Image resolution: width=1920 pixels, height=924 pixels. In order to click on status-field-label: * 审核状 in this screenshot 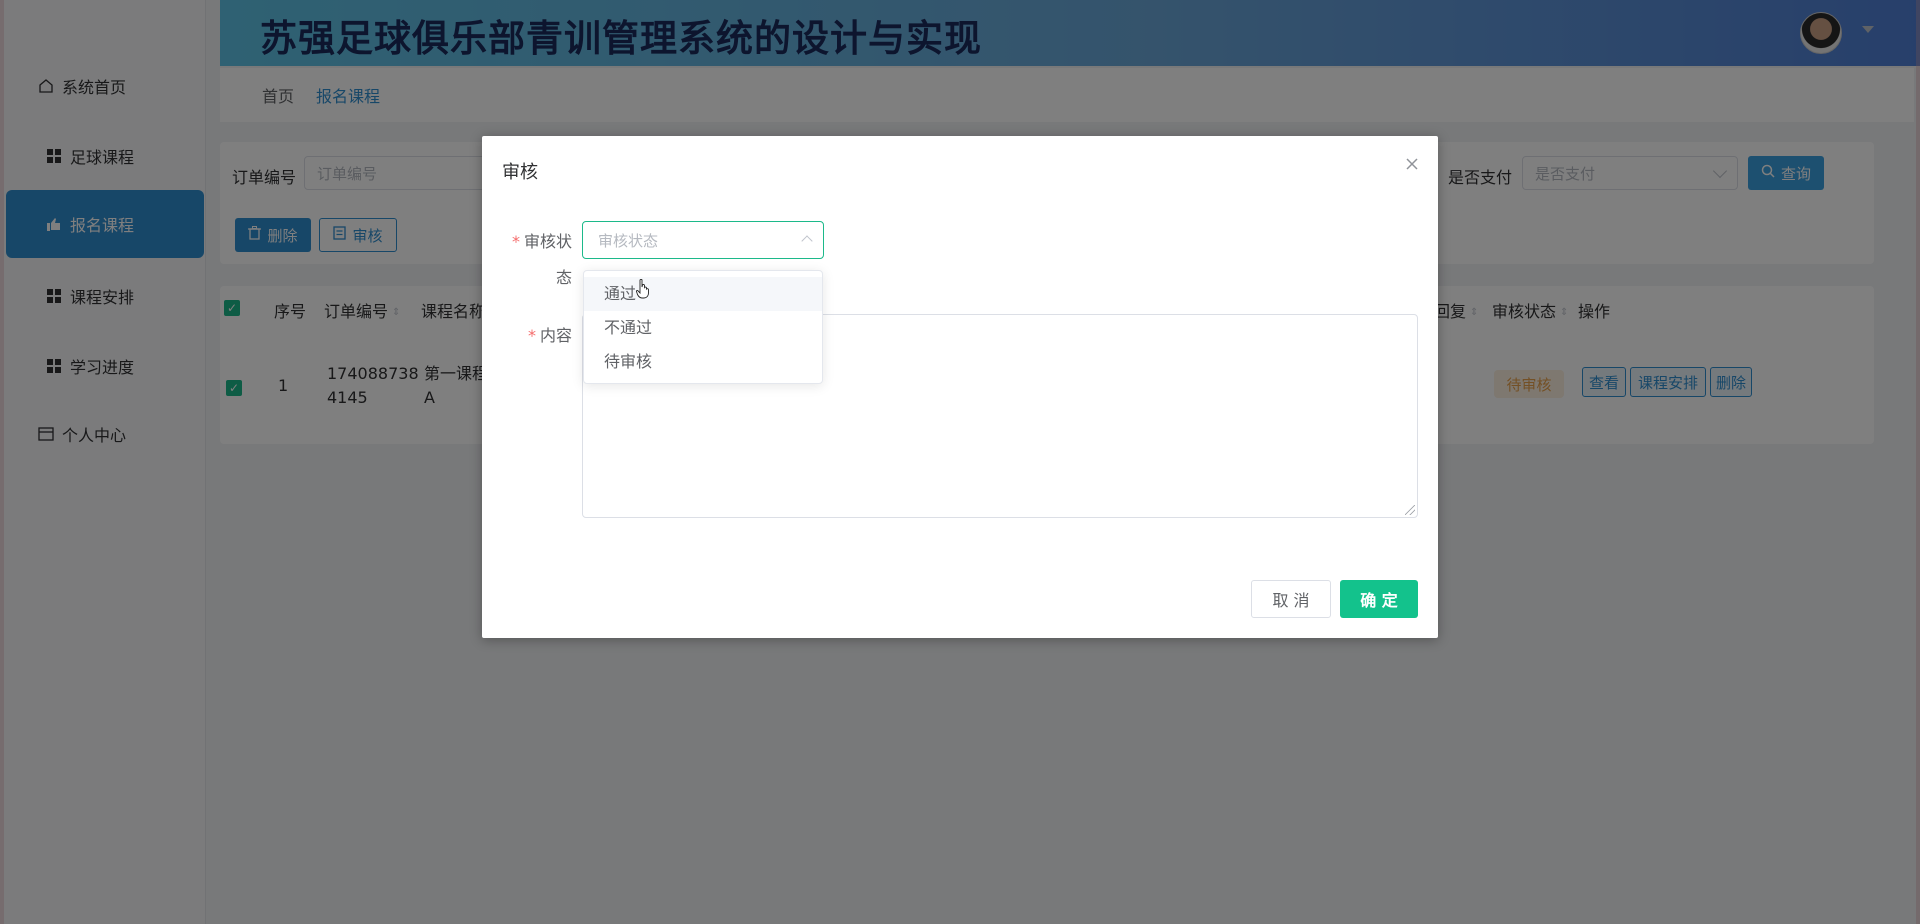, I will do `click(540, 240)`.